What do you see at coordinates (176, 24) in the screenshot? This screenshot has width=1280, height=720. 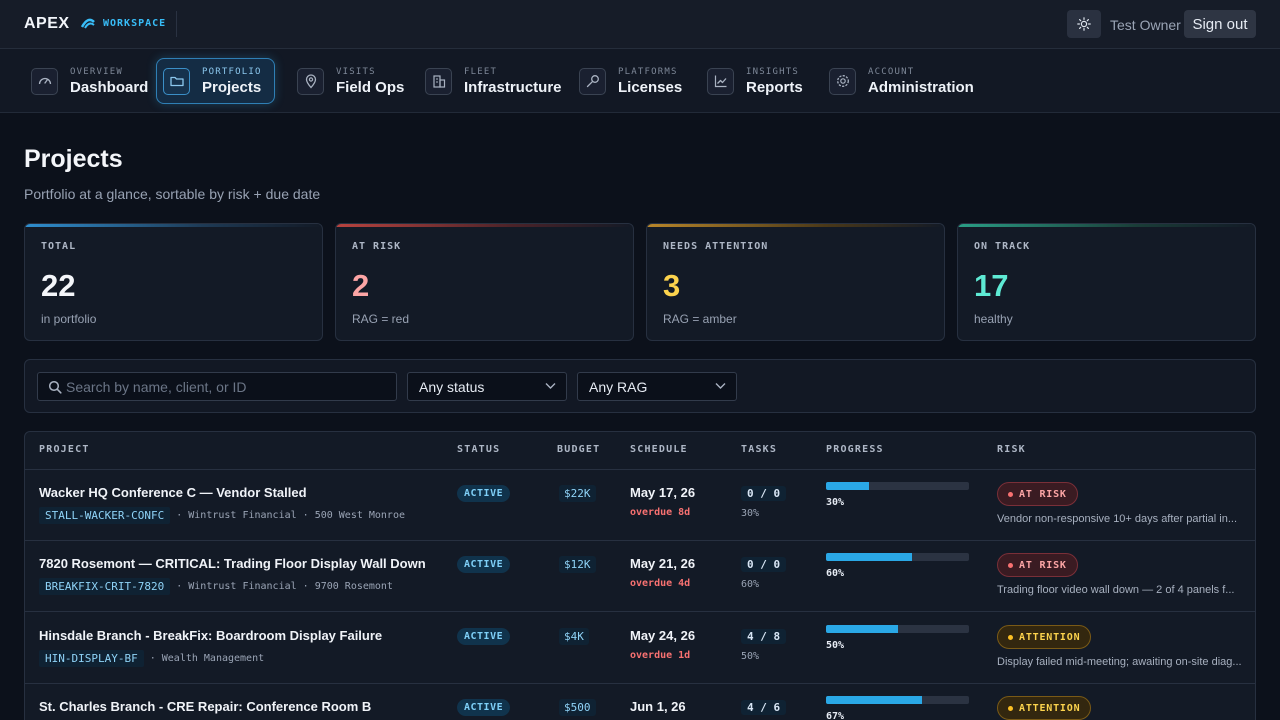 I see `divider` at bounding box center [176, 24].